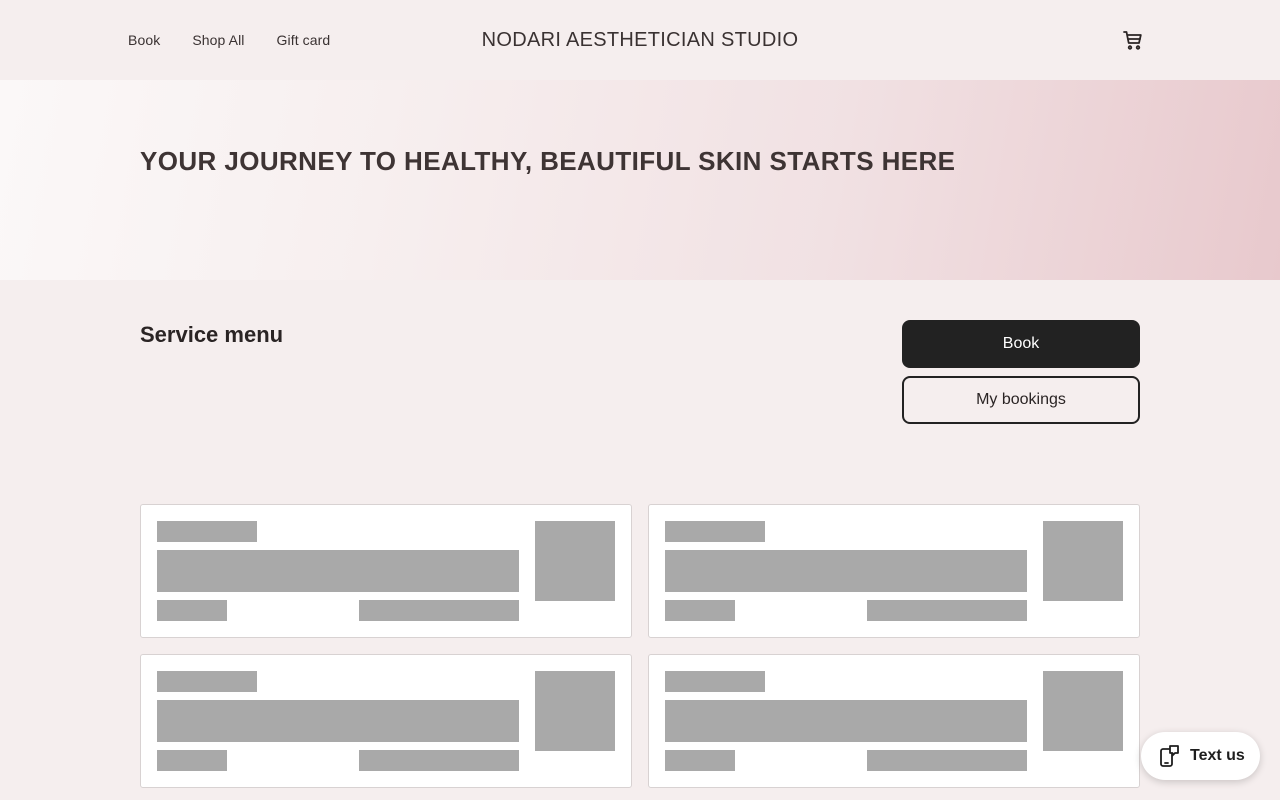 Image resolution: width=1280 pixels, height=800 pixels. What do you see at coordinates (218, 40) in the screenshot?
I see `nav-shop-all: Shop All` at bounding box center [218, 40].